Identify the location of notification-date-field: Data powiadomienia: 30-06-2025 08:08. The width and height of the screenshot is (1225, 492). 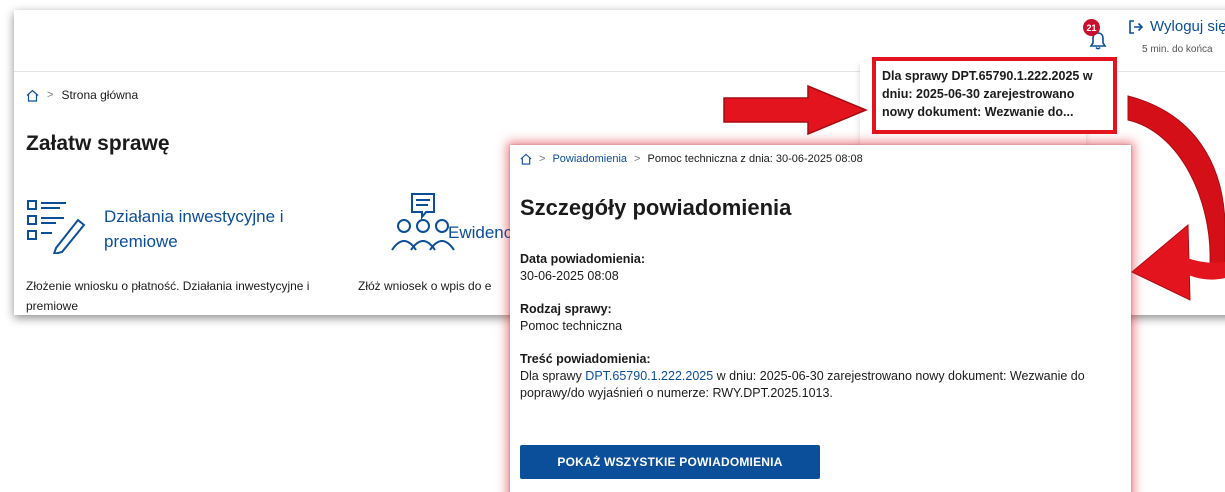
(582, 268).